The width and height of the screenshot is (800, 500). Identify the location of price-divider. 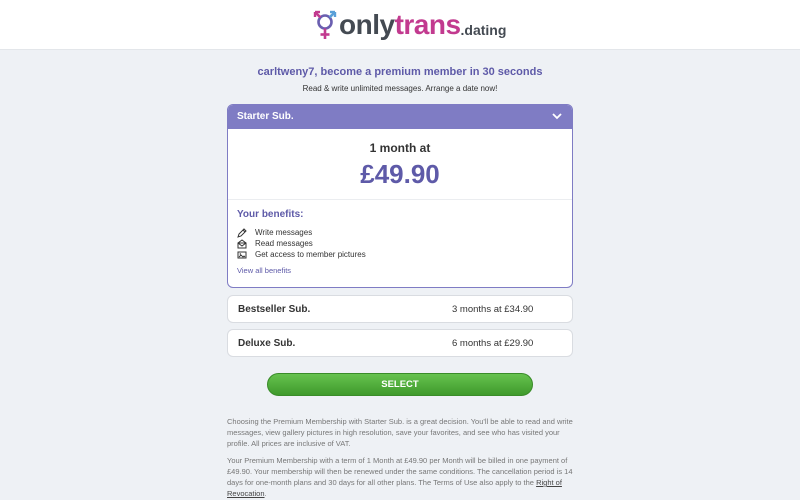
(400, 199).